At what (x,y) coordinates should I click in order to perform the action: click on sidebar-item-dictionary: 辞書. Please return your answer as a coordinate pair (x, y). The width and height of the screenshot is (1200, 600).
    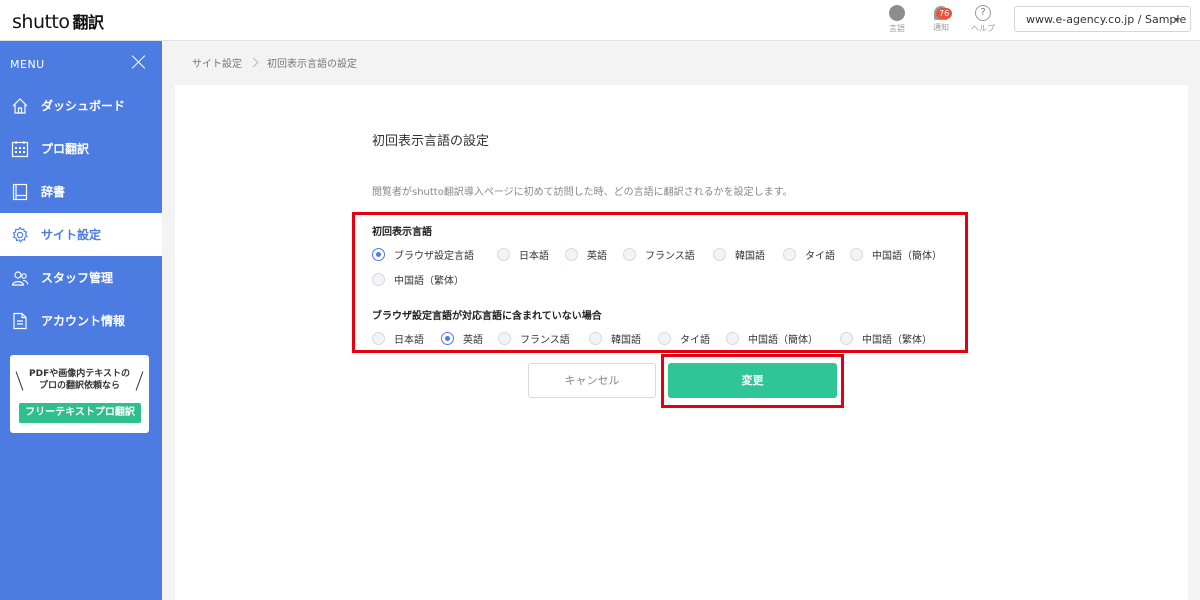
    Looking at the image, I should click on (81, 191).